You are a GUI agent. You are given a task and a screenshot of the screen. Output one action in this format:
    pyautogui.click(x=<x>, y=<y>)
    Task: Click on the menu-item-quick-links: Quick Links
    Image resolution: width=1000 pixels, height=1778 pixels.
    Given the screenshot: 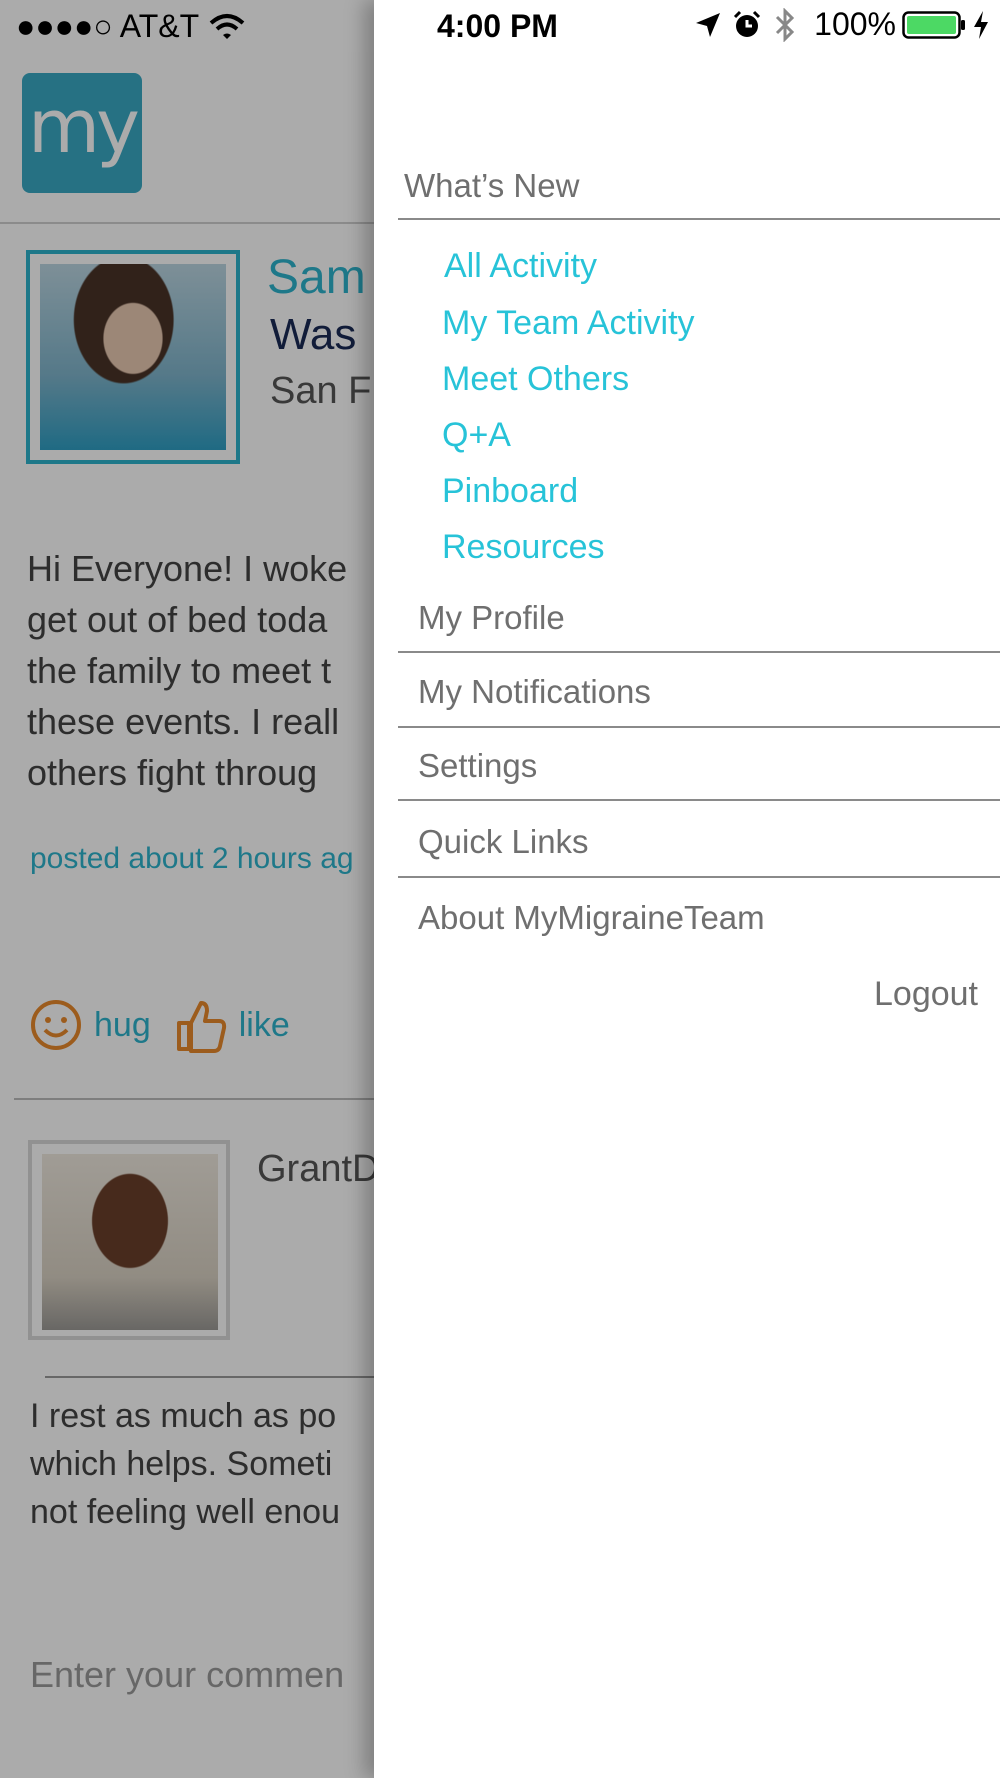 What is the action you would take?
    pyautogui.click(x=503, y=842)
    